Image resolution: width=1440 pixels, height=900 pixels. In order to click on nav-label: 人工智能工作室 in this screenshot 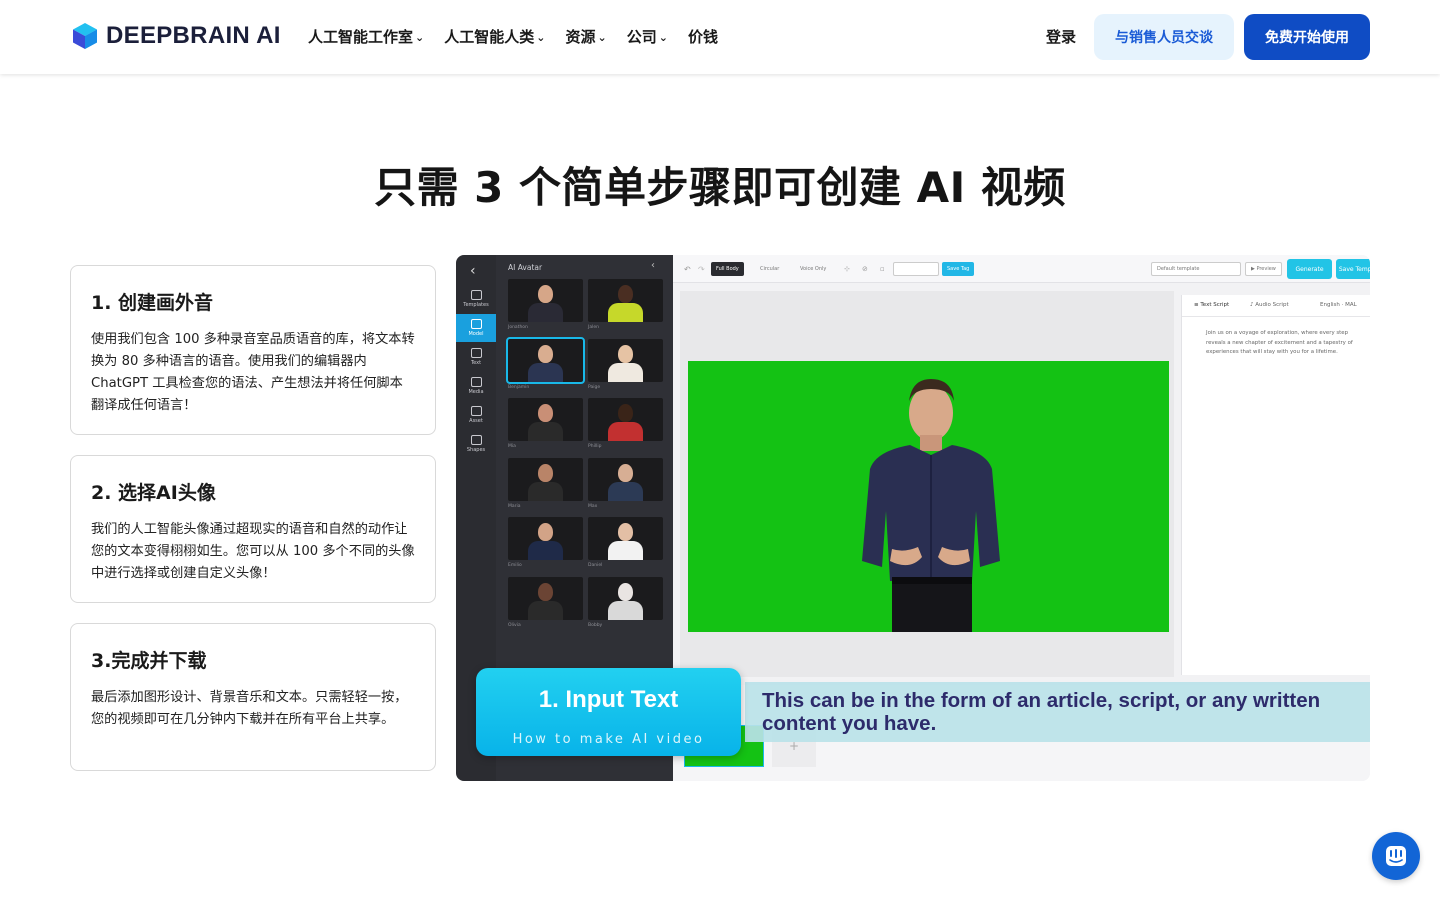, I will do `click(361, 37)`.